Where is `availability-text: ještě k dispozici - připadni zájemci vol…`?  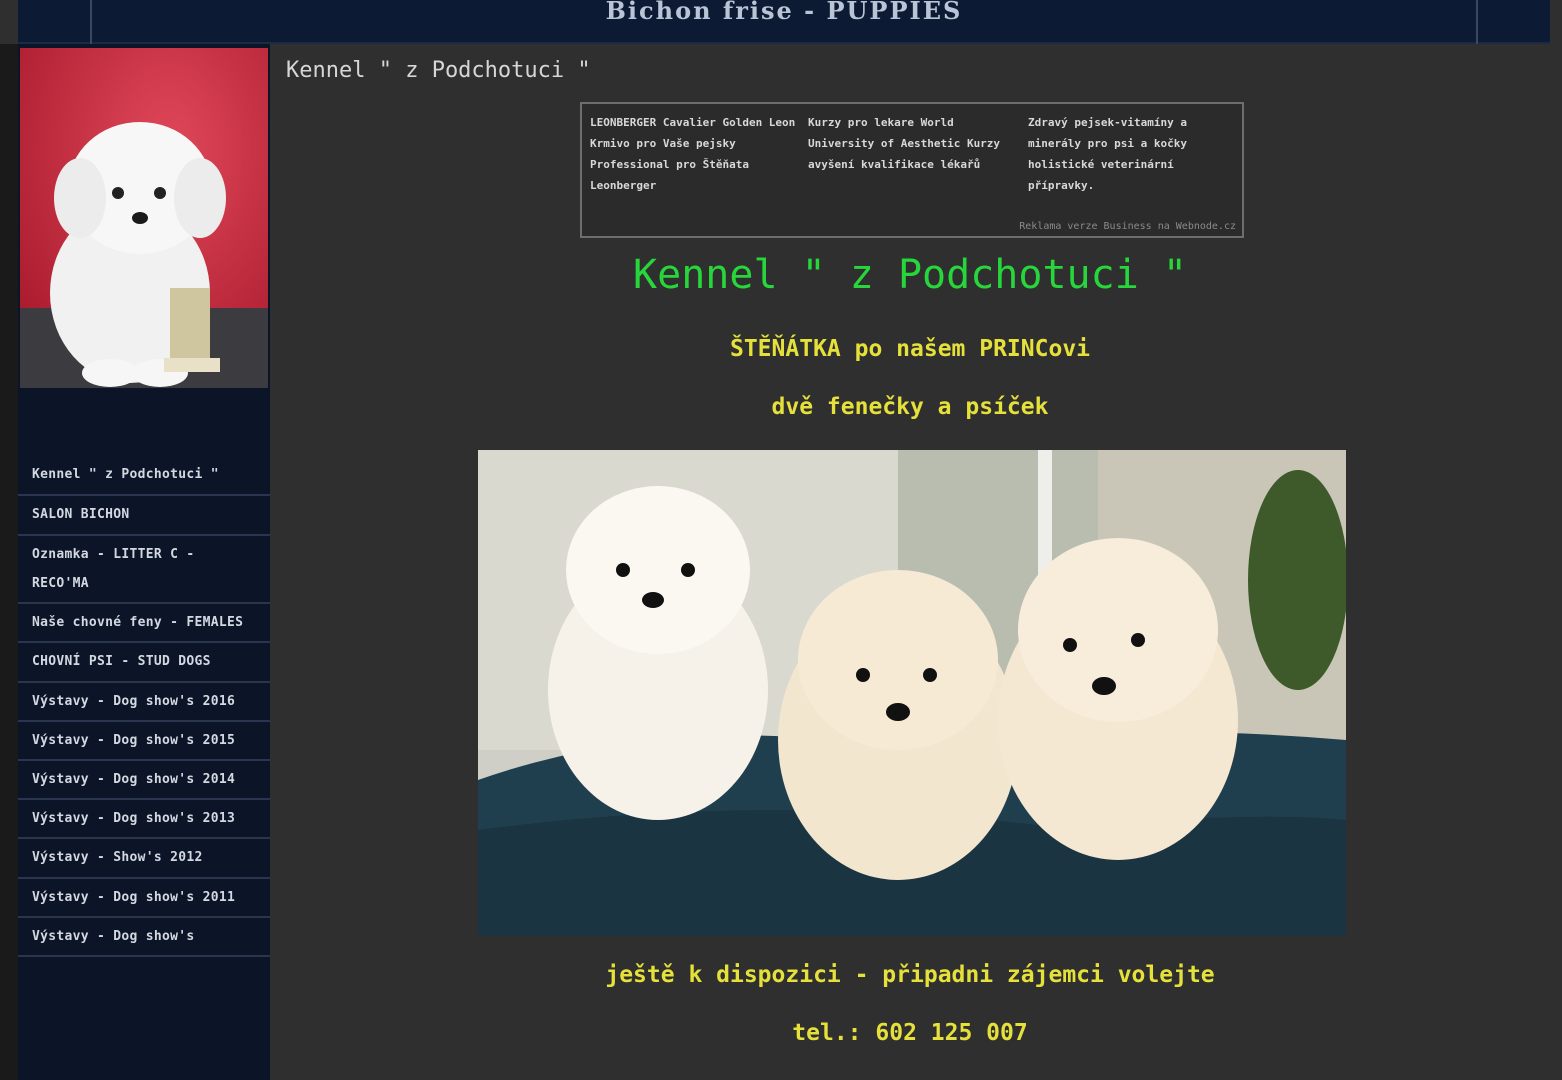
availability-text: ještě k dispozici - připadni zájemci vol… is located at coordinates (910, 975).